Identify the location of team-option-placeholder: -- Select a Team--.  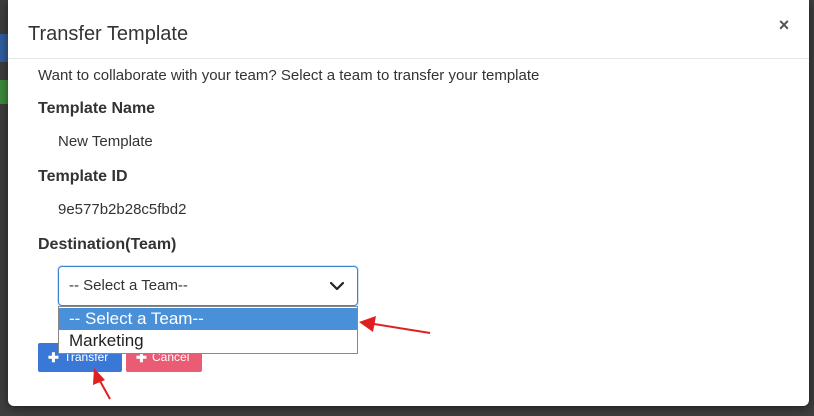
(208, 319).